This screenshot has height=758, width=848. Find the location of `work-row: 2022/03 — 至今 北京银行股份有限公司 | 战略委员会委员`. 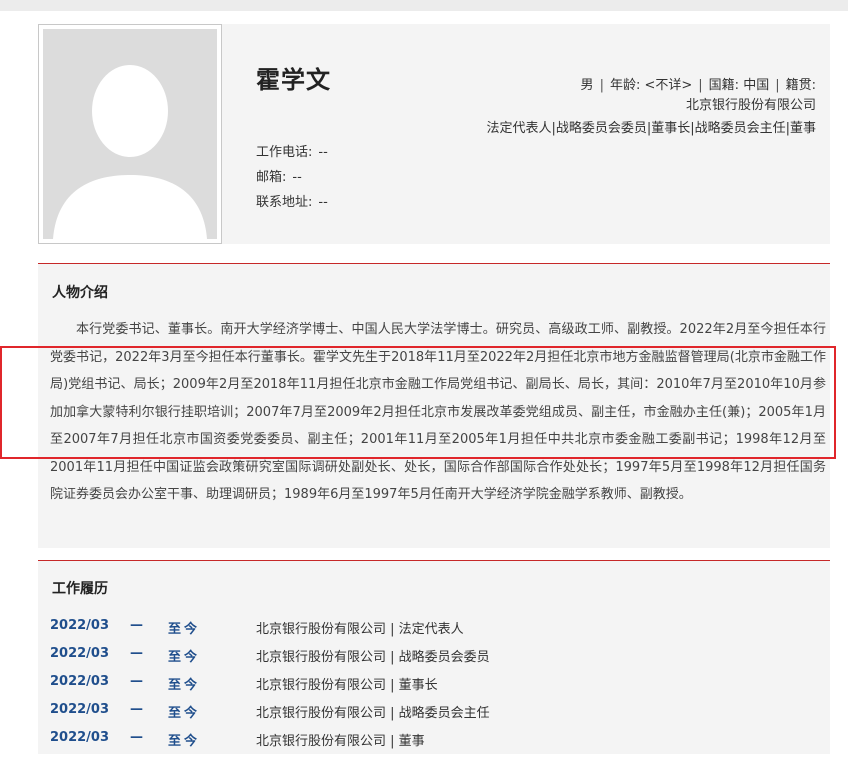

work-row: 2022/03 — 至今 北京银行股份有限公司 | 战略委员会委员 is located at coordinates (434, 660).